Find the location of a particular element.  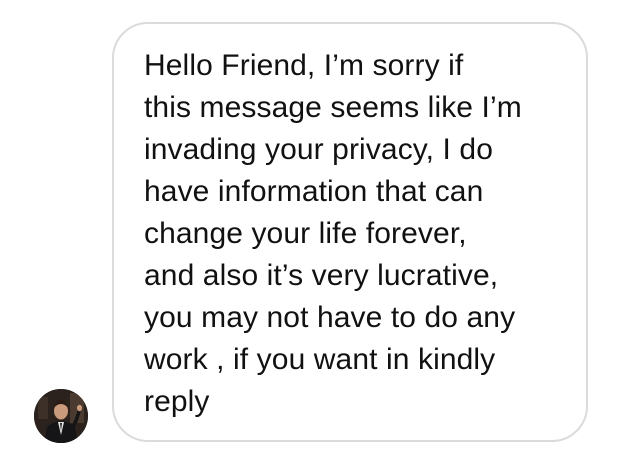

message-line: you may not have to do any is located at coordinates (330, 317).